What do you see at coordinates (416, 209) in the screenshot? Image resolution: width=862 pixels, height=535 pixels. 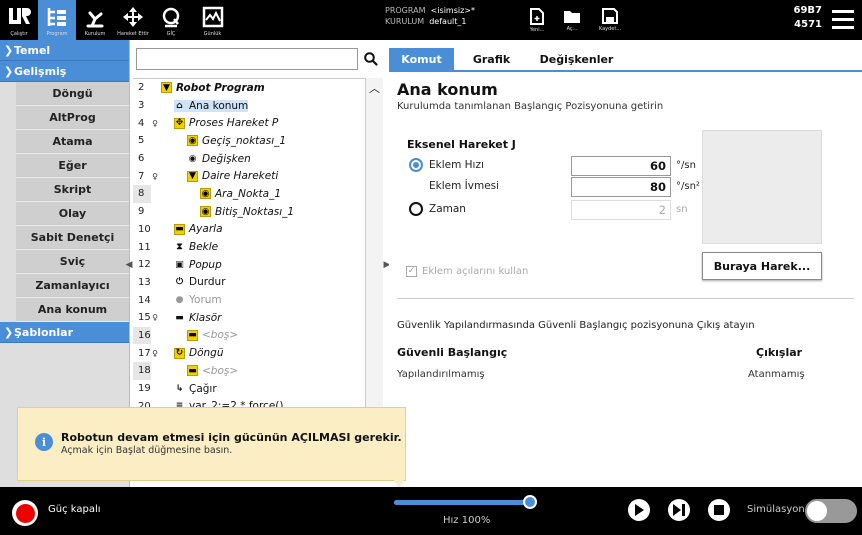 I see `time-radio` at bounding box center [416, 209].